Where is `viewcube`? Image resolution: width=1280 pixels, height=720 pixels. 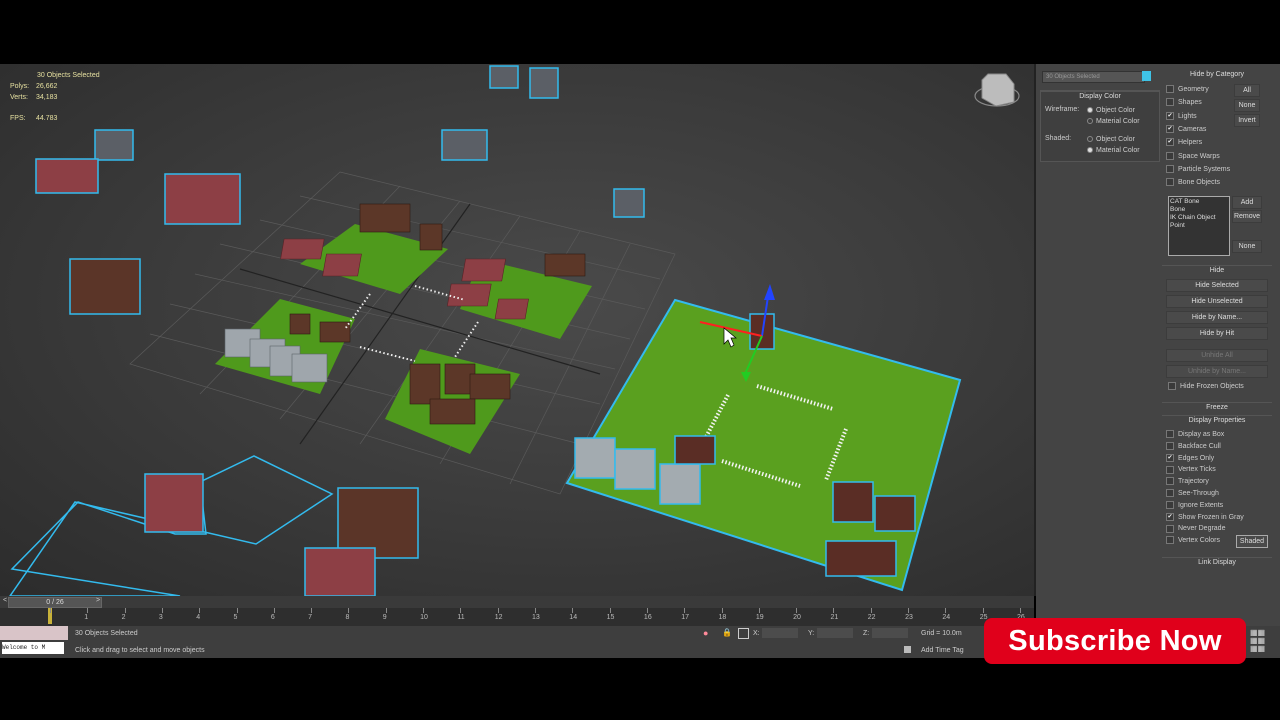
viewcube is located at coordinates (997, 90).